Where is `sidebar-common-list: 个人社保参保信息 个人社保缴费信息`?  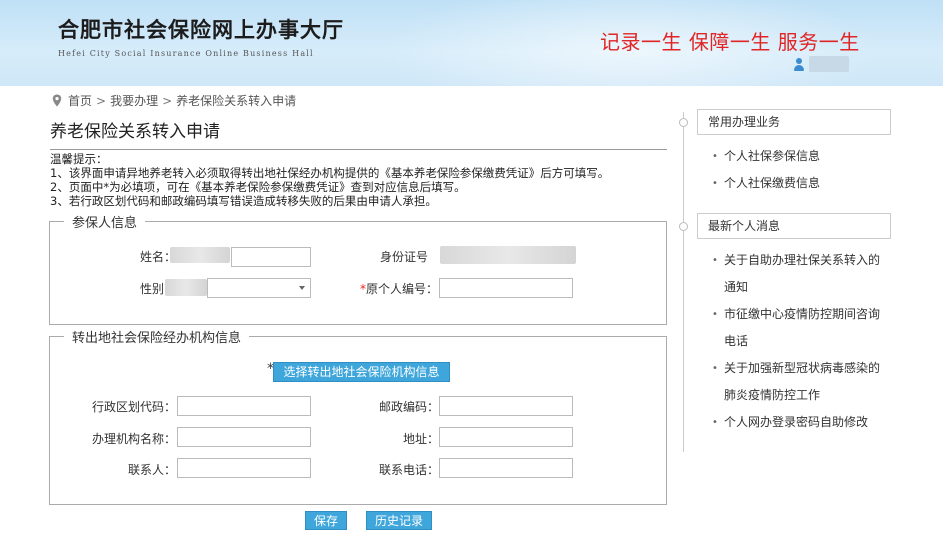 sidebar-common-list: 个人社保参保信息 个人社保缴费信息 is located at coordinates (802, 170).